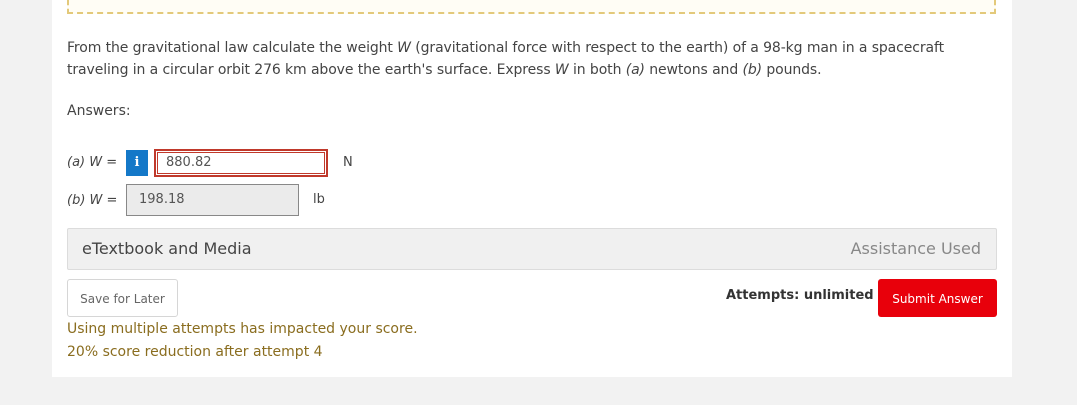 The image size is (1077, 405). What do you see at coordinates (800, 295) in the screenshot?
I see `attempts-label: Attempts: unlimited` at bounding box center [800, 295].